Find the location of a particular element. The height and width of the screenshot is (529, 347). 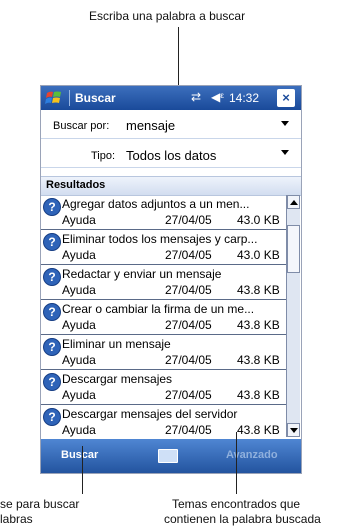

advanced-button: Avanzado is located at coordinates (252, 455).